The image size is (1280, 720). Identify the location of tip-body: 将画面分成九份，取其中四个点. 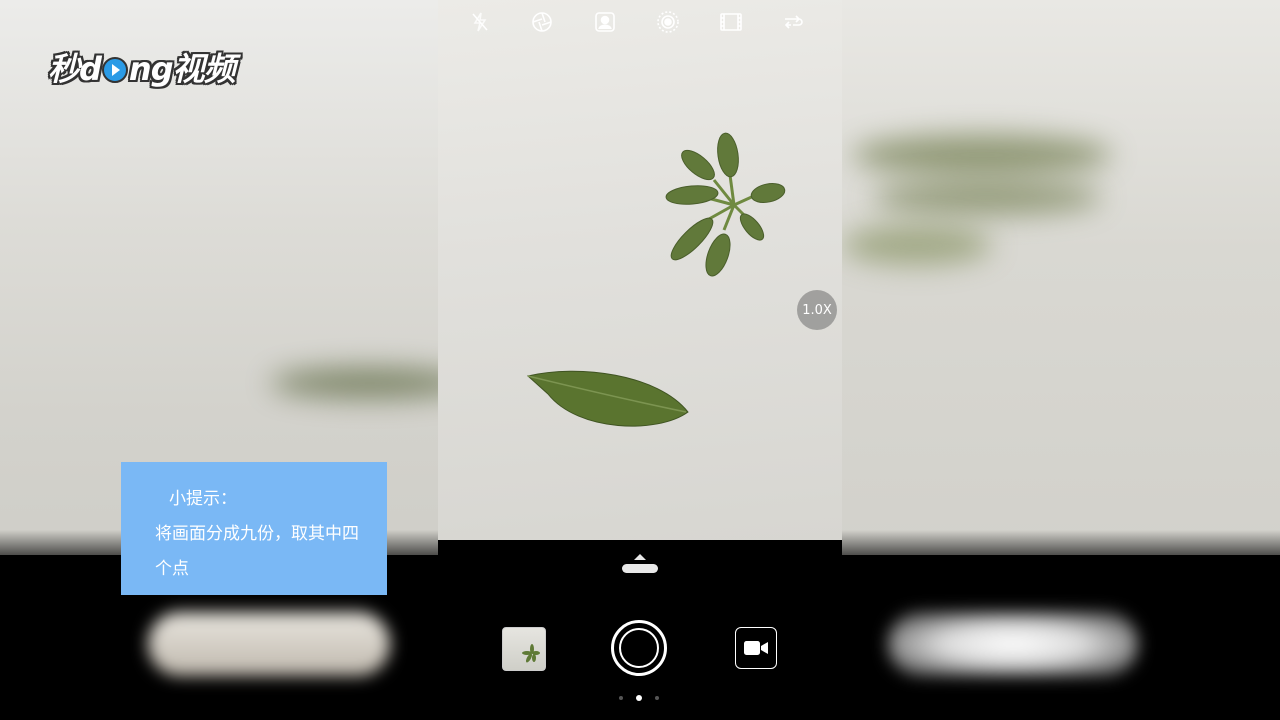
(257, 551).